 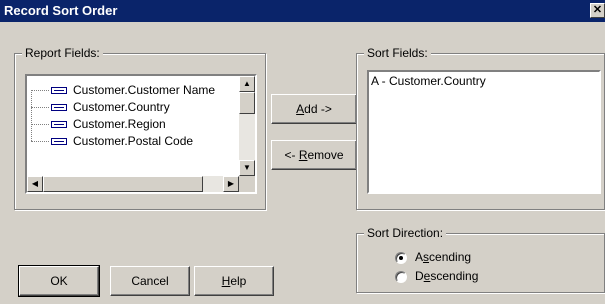 I want to click on tree-item: Customer.Region, so click(x=136, y=124).